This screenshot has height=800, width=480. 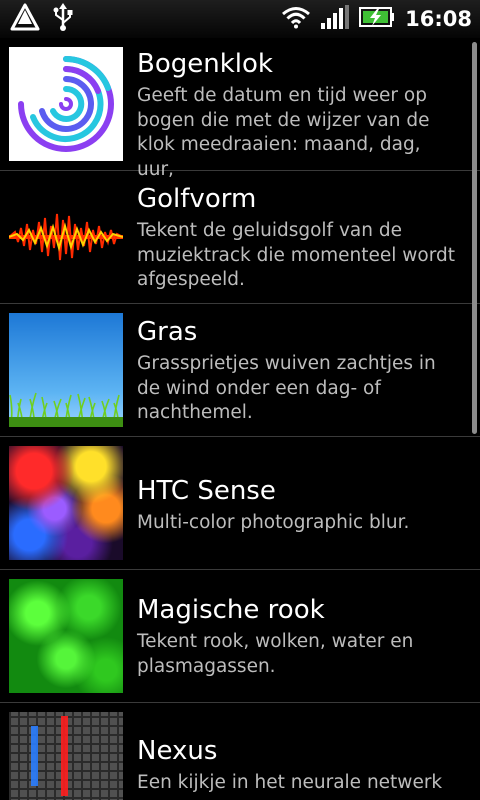 I want to click on warning-icon, so click(x=25, y=19).